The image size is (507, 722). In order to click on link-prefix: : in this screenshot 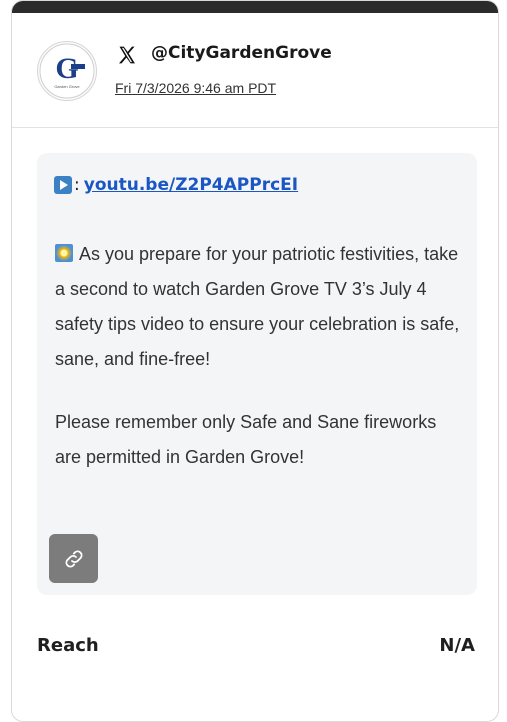, I will do `click(77, 185)`.